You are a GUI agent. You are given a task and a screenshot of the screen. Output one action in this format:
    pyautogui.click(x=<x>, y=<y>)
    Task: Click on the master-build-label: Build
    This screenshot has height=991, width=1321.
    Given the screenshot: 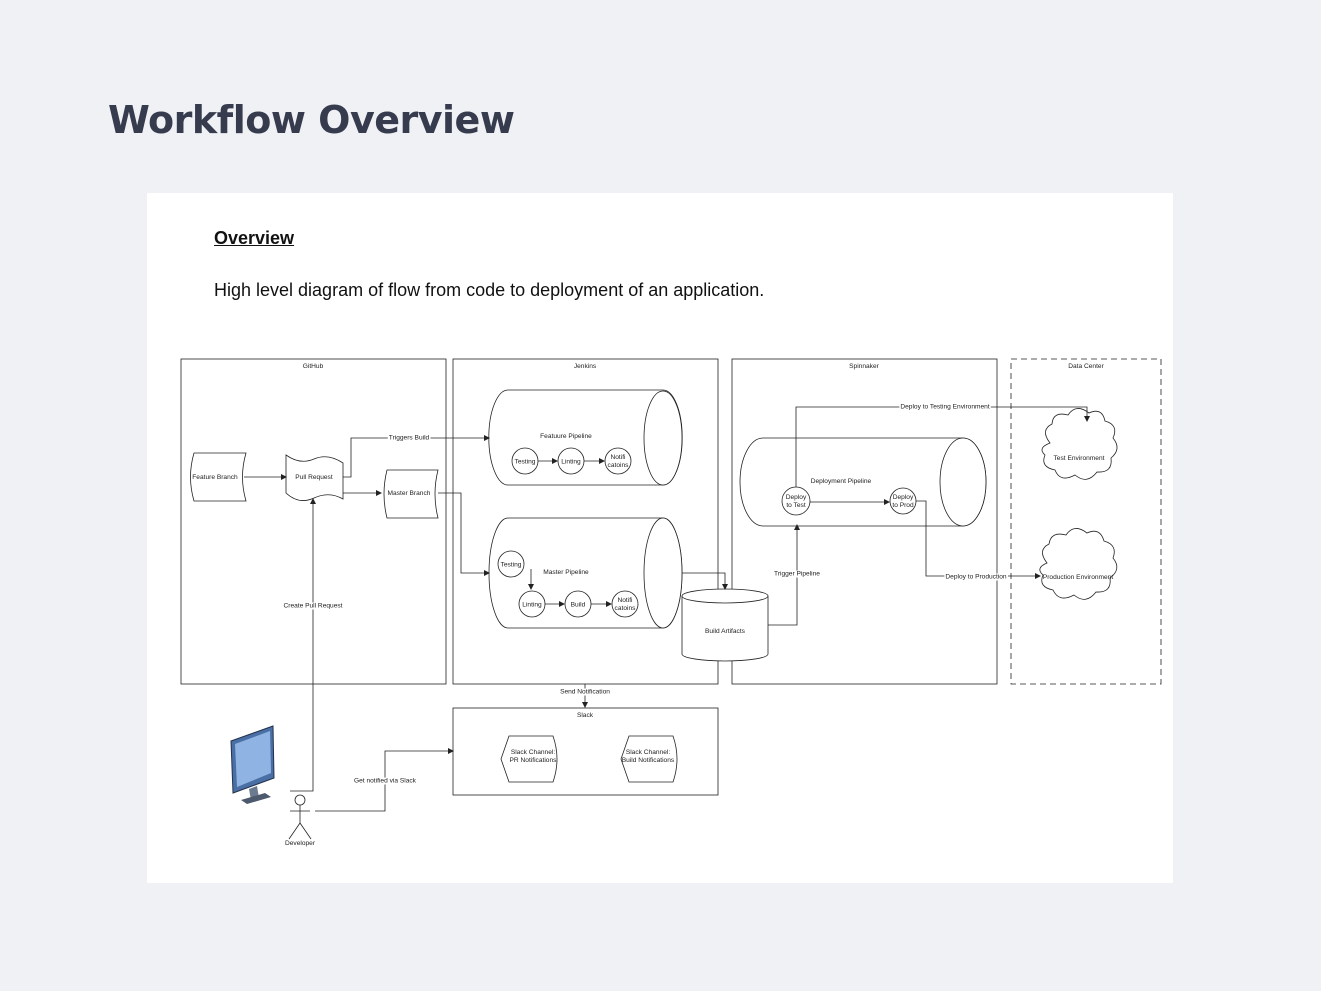 What is the action you would take?
    pyautogui.click(x=578, y=605)
    